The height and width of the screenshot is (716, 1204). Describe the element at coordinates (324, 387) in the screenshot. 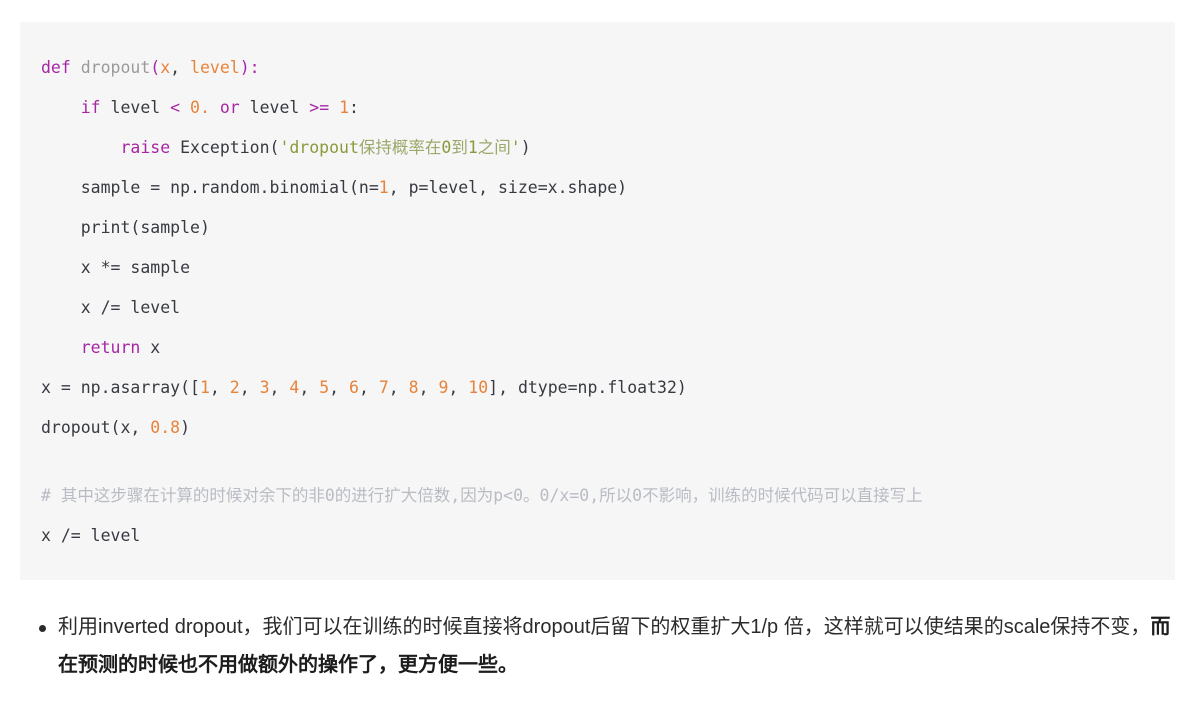

I see `code-token-num: 5` at that location.